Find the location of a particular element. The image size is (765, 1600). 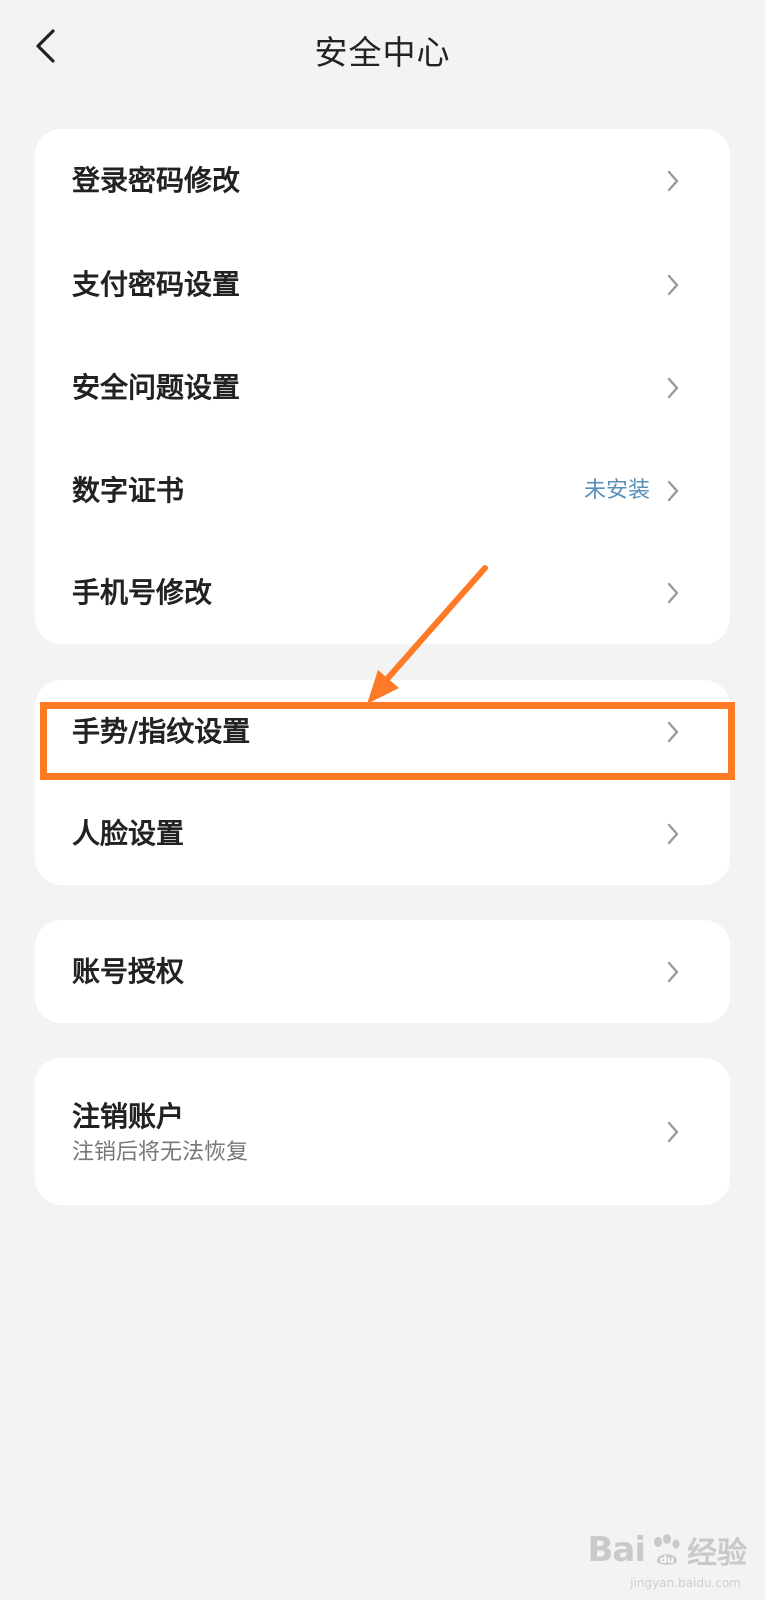

baidu-jingyan-watermark: Bai du 经验 is located at coordinates (667, 1550).